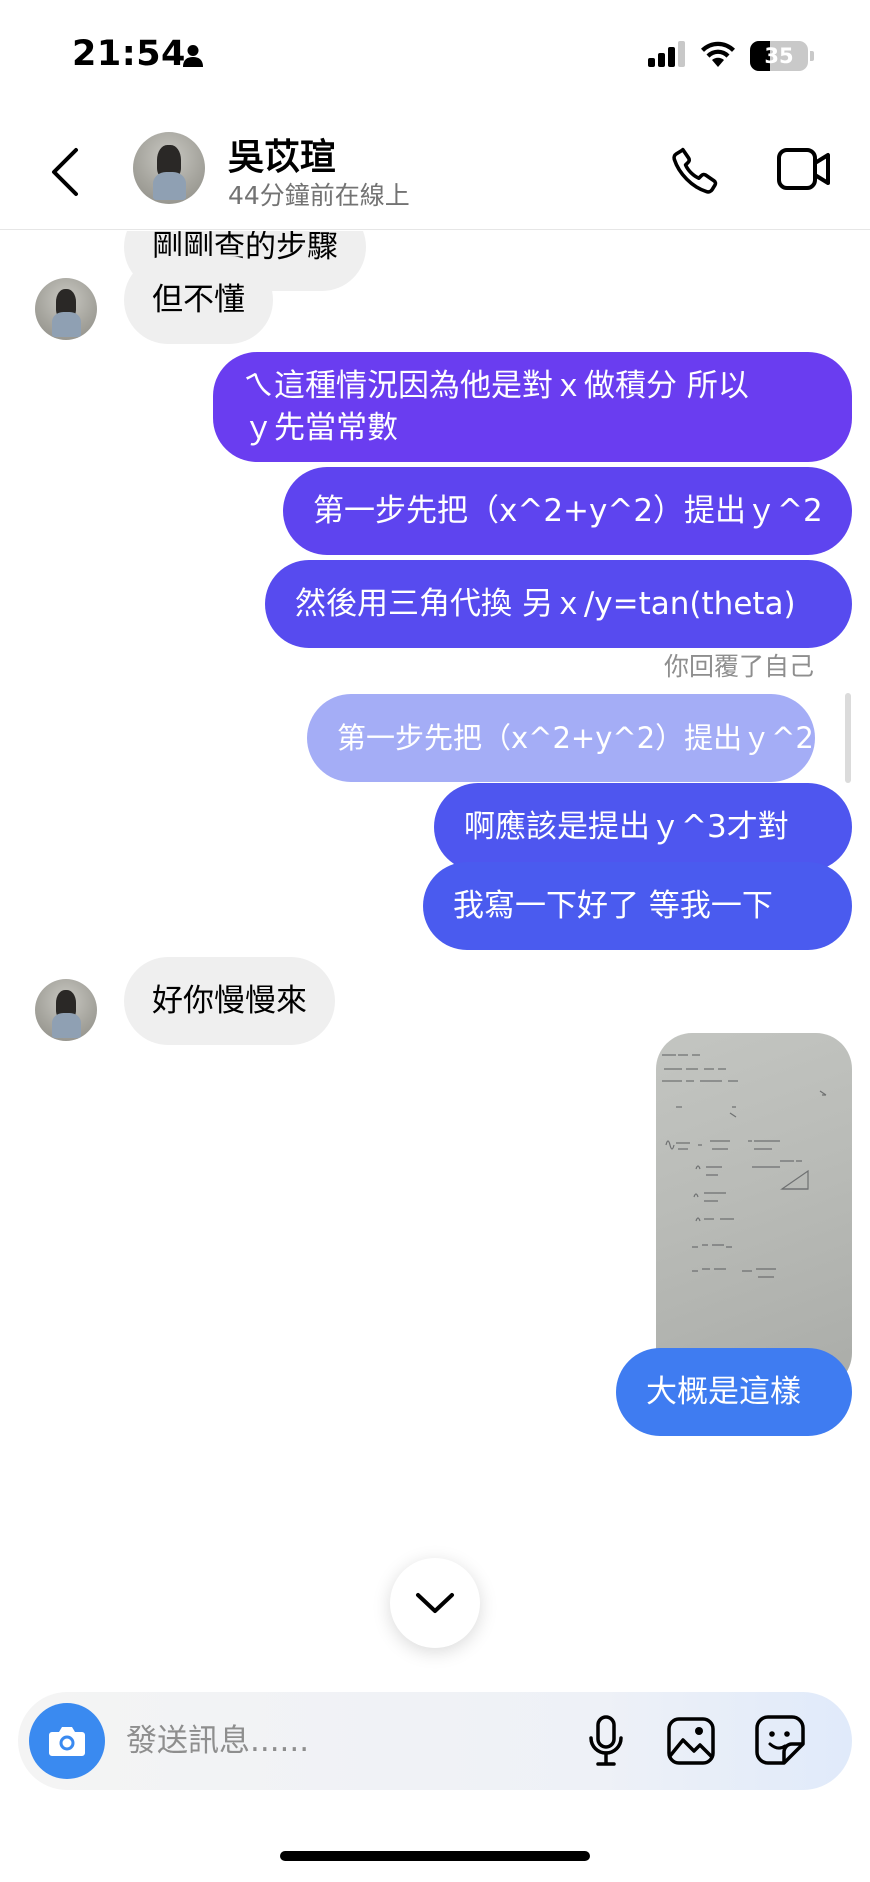 This screenshot has width=870, height=1882. I want to click on video-camera-icon, so click(803, 169).